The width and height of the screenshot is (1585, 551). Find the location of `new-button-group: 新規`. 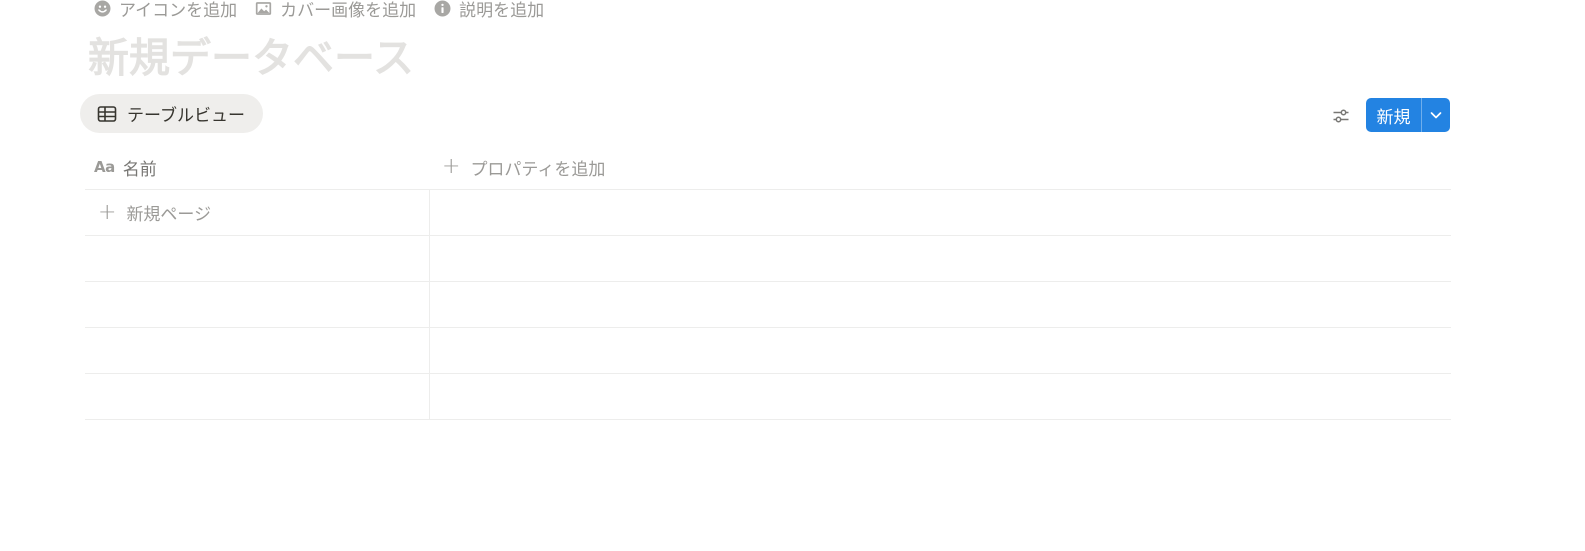

new-button-group: 新規 is located at coordinates (1408, 115).